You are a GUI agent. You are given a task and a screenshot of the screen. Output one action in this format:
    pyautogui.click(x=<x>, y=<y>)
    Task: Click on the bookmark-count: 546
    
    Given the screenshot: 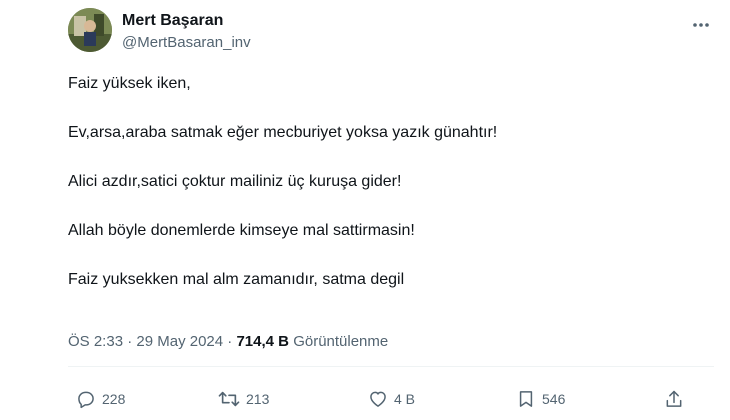 What is the action you would take?
    pyautogui.click(x=554, y=399)
    